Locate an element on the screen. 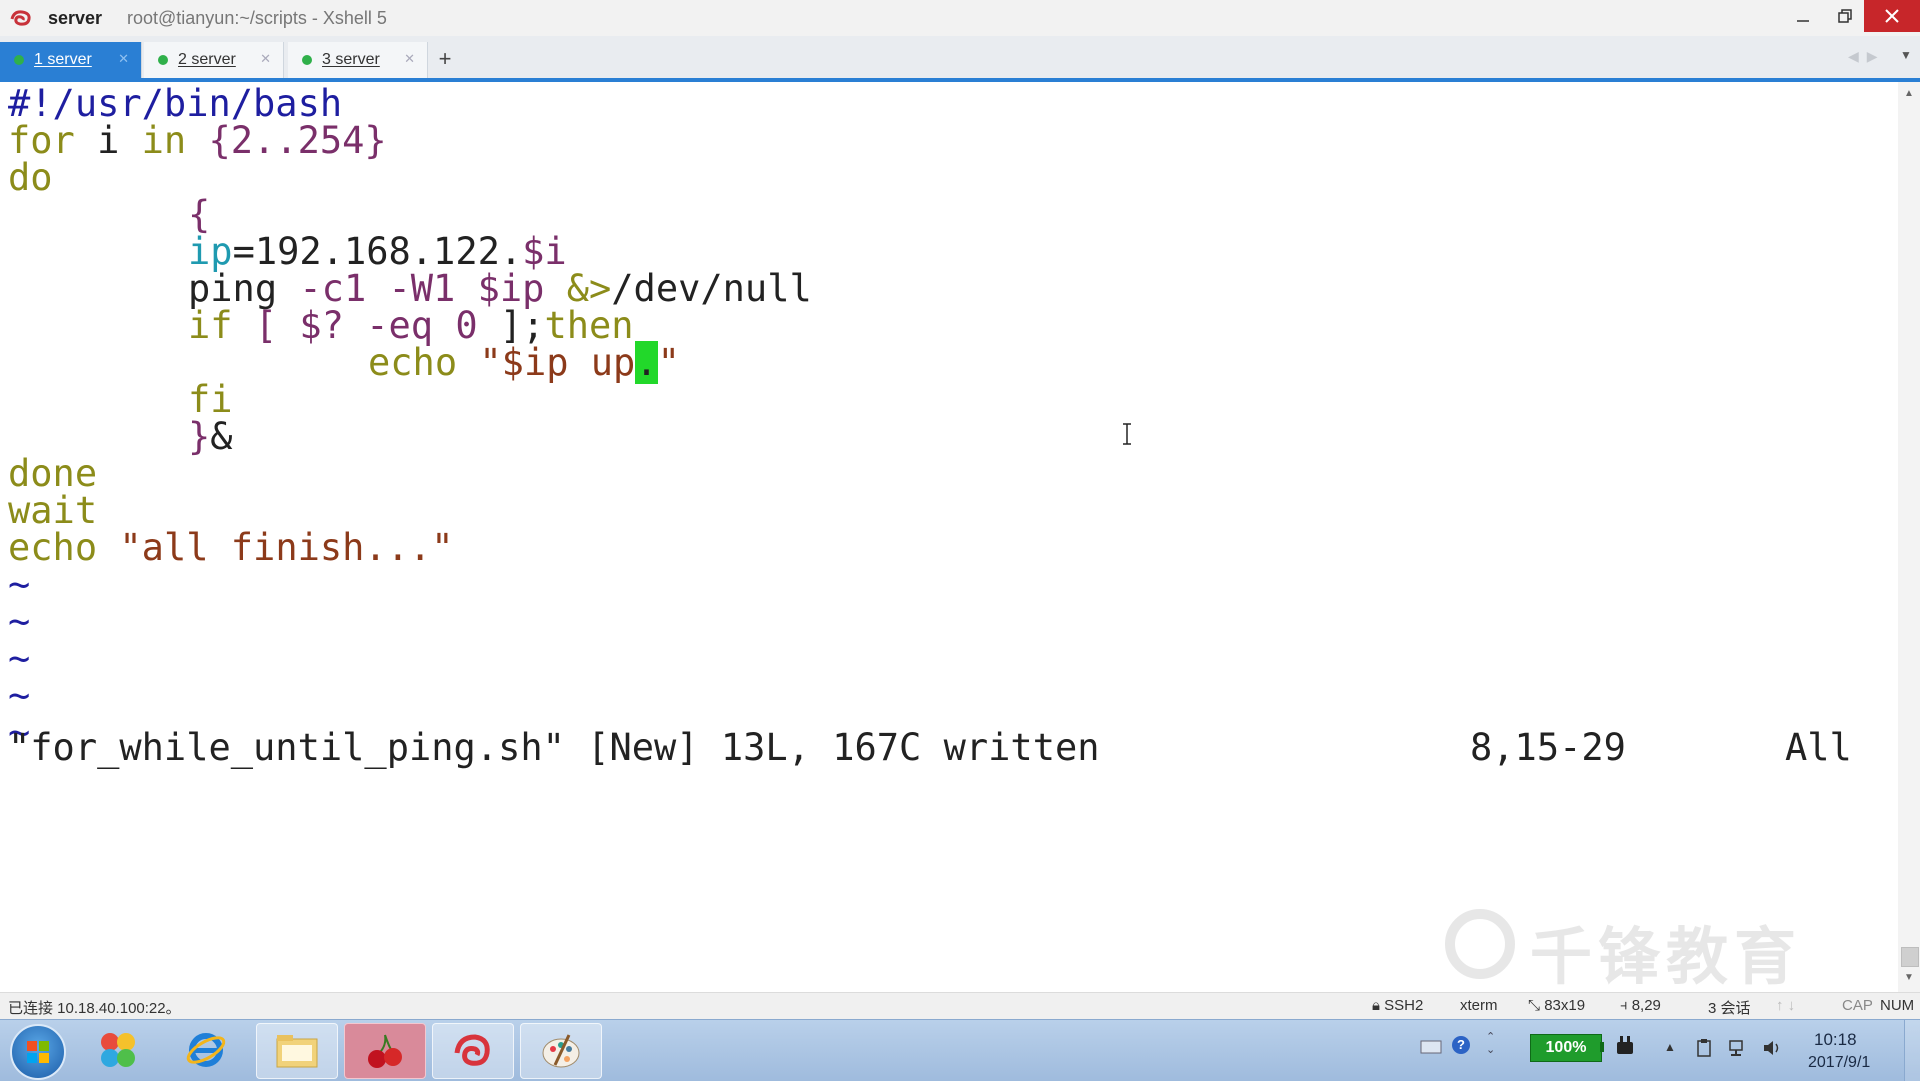  tab-1-server: 1 server ✕ is located at coordinates (71, 60).